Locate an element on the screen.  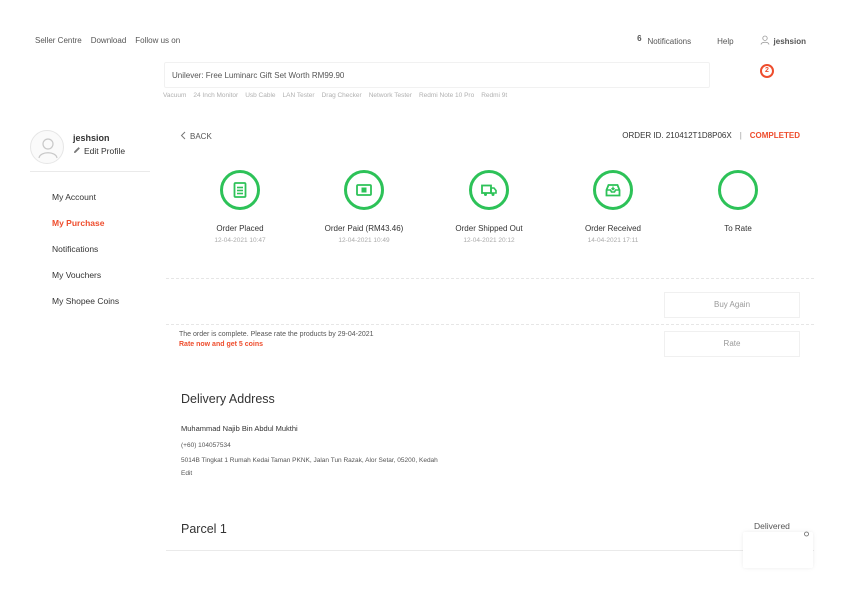
username-label: jeshsion is located at coordinates (789, 41).